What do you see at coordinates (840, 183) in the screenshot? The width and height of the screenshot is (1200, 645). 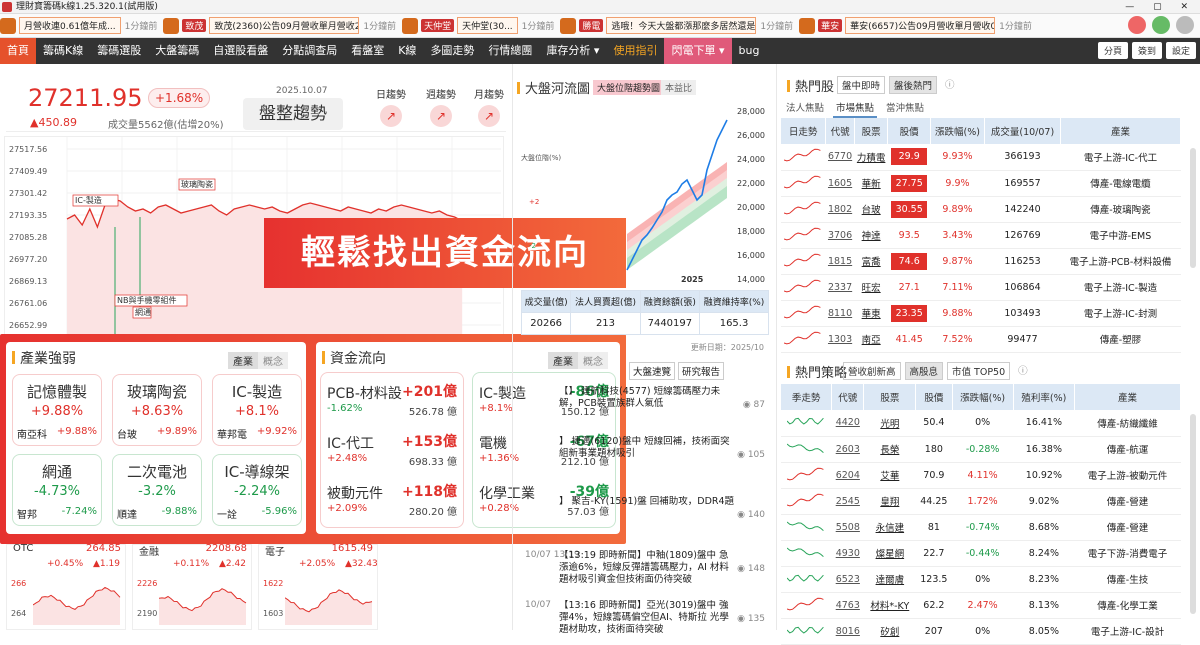 I see `stock-code: 1605` at bounding box center [840, 183].